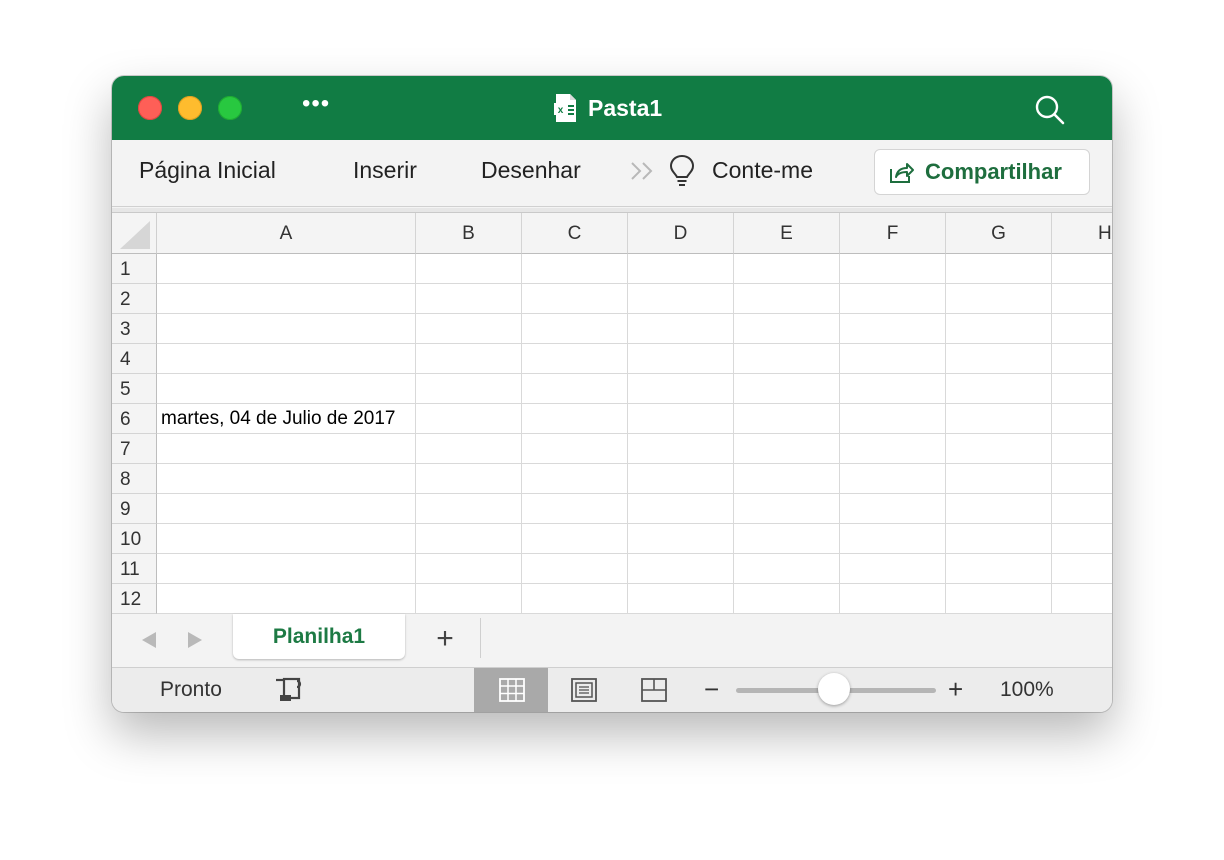  Describe the element at coordinates (893, 419) in the screenshot. I see `cell-f6` at that location.